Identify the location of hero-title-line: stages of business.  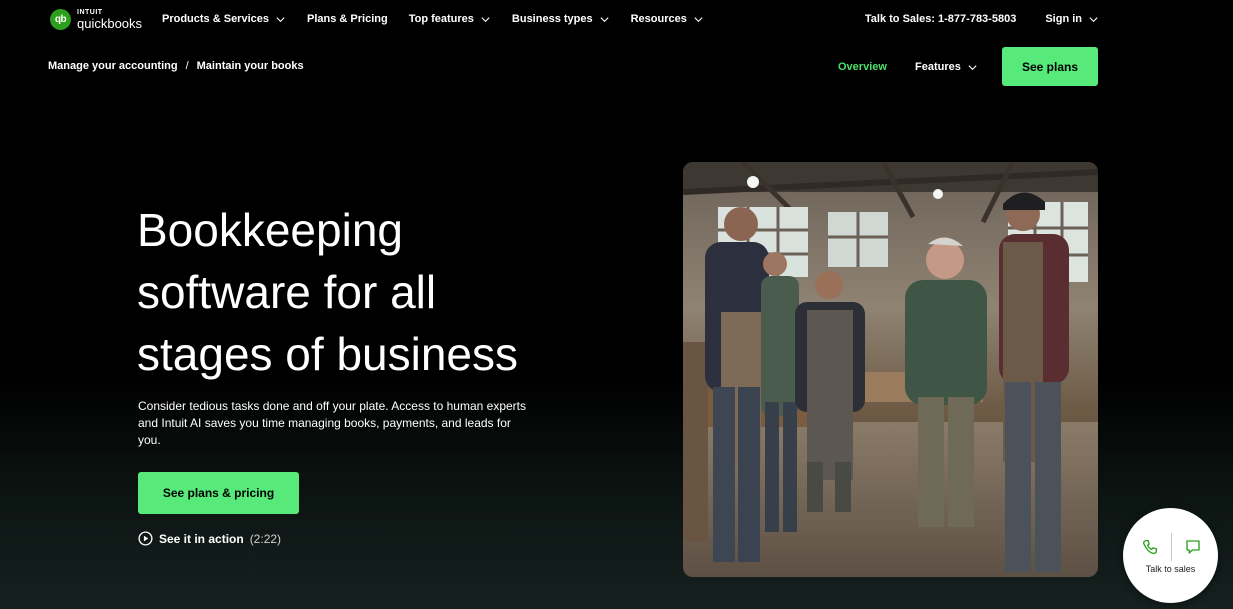
(328, 354).